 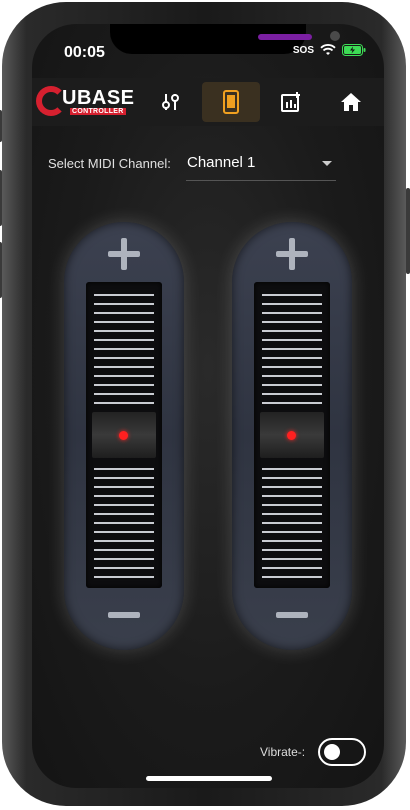 I want to click on dropdown-arrow-icon, so click(x=327, y=163).